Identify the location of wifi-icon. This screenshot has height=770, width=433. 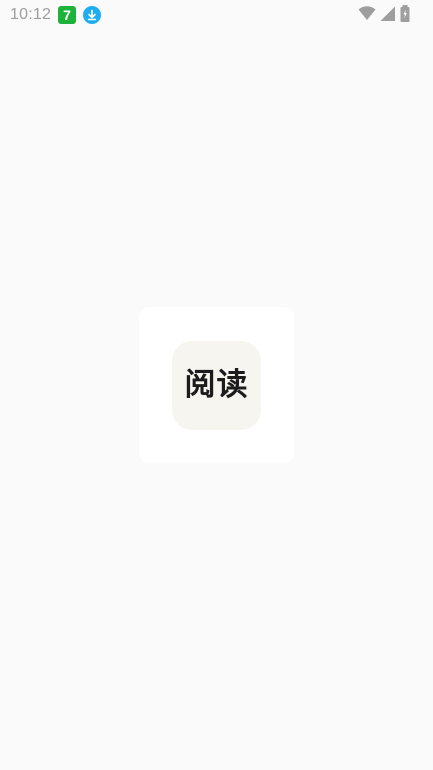
(367, 15).